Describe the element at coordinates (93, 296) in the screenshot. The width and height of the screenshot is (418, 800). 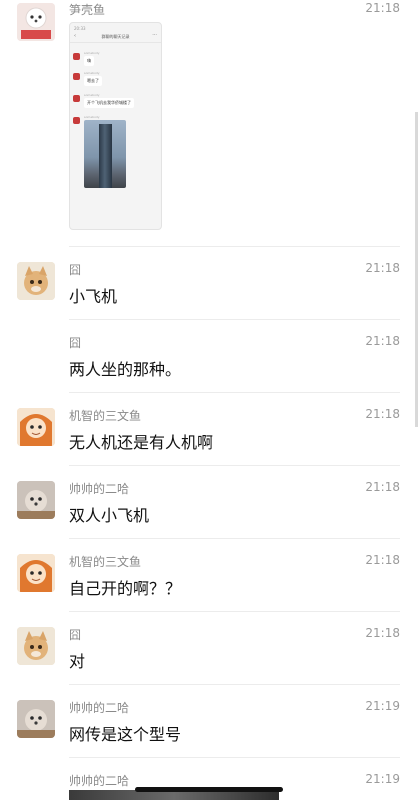
I see `message-text: 小飞机` at that location.